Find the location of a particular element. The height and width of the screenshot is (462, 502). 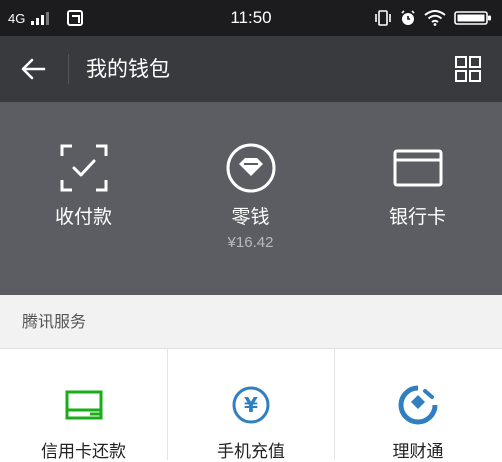

alarm-icon is located at coordinates (408, 17).